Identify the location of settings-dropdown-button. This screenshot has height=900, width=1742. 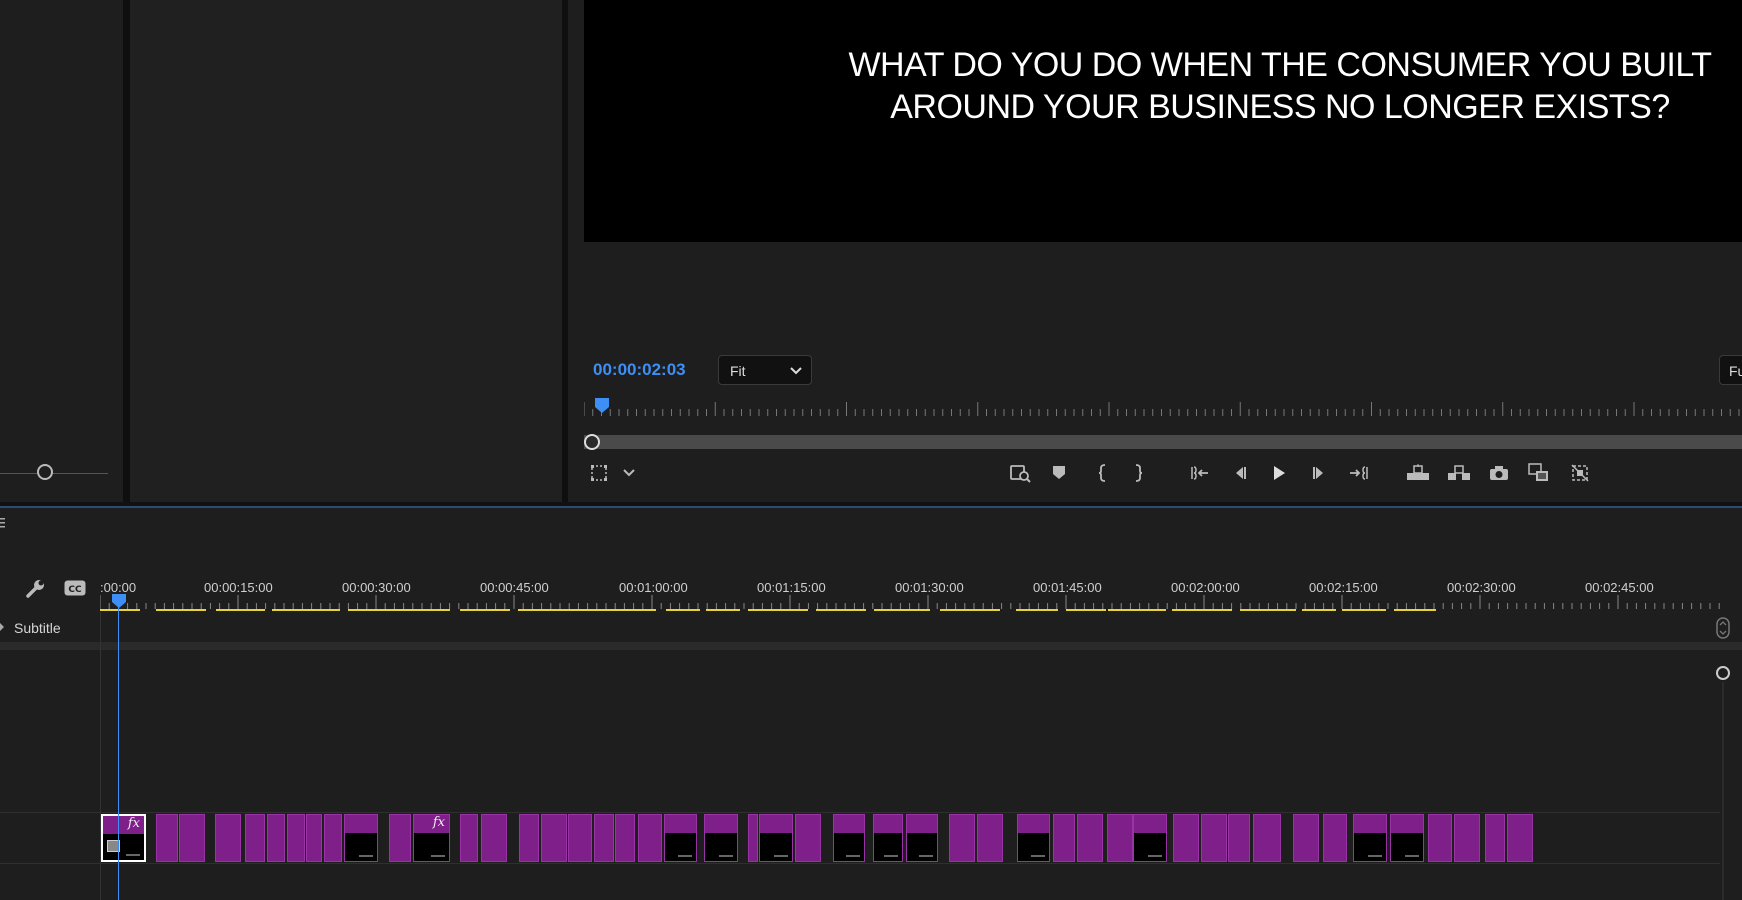
(629, 473).